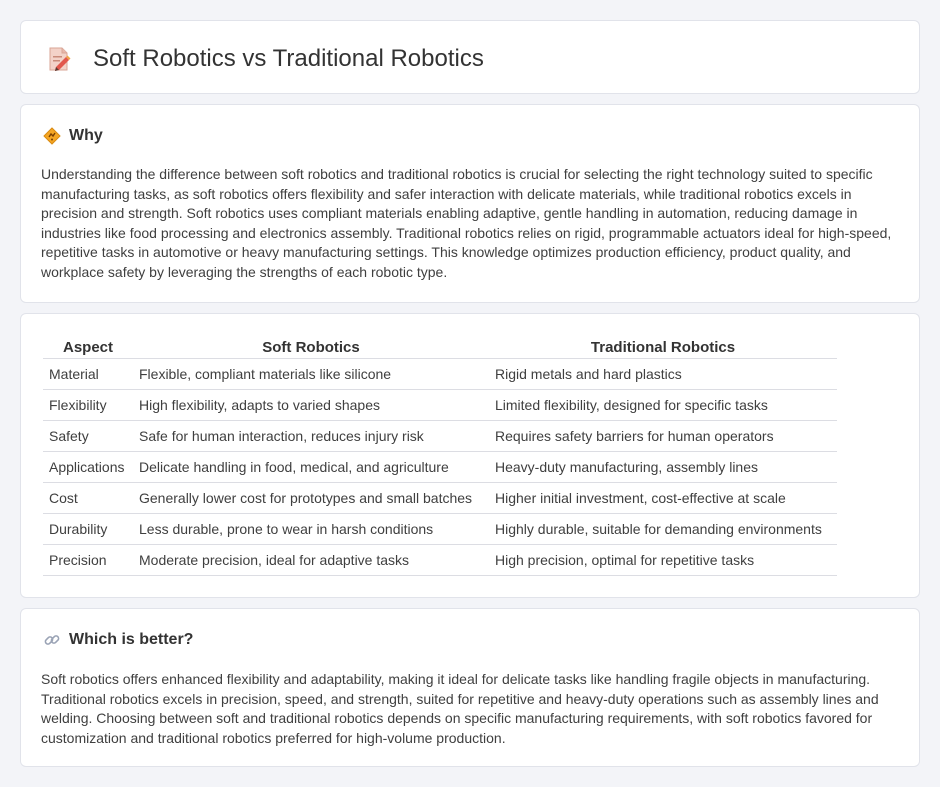 The width and height of the screenshot is (940, 787). What do you see at coordinates (88, 348) in the screenshot?
I see `header-aspect: Aspect` at bounding box center [88, 348].